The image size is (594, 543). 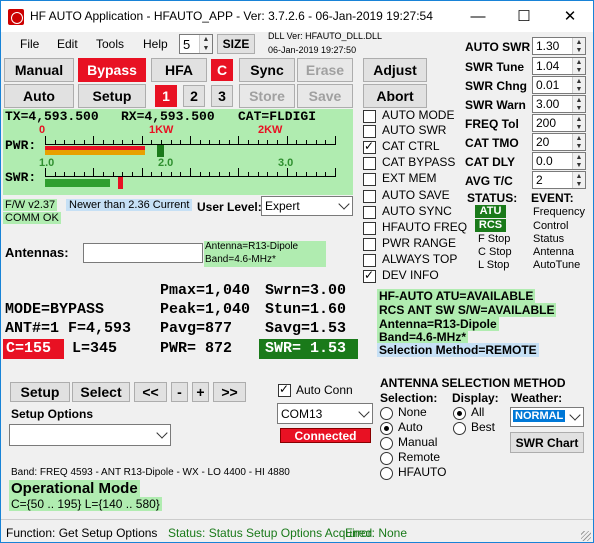 What do you see at coordinates (369, 275) in the screenshot?
I see `checkbox-dev-info` at bounding box center [369, 275].